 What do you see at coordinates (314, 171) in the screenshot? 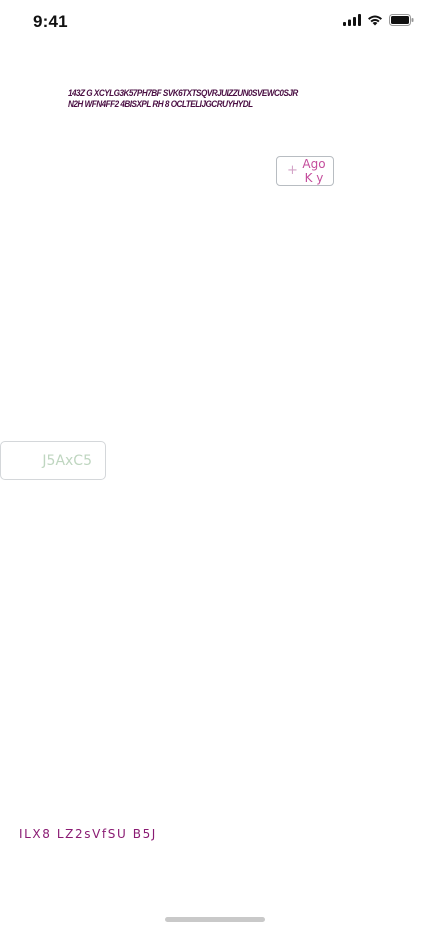
I see `add-button-label: AgoK y` at bounding box center [314, 171].